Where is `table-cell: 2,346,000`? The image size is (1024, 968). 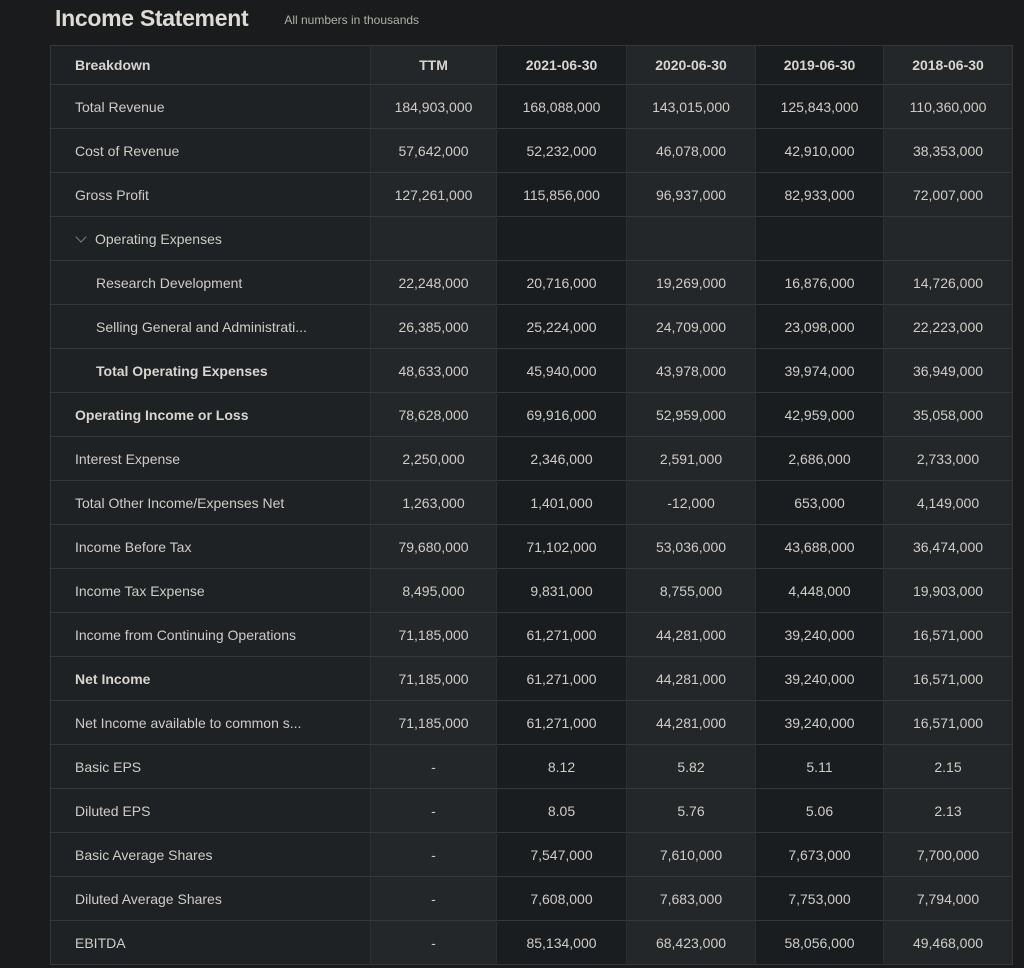 table-cell: 2,346,000 is located at coordinates (562, 459).